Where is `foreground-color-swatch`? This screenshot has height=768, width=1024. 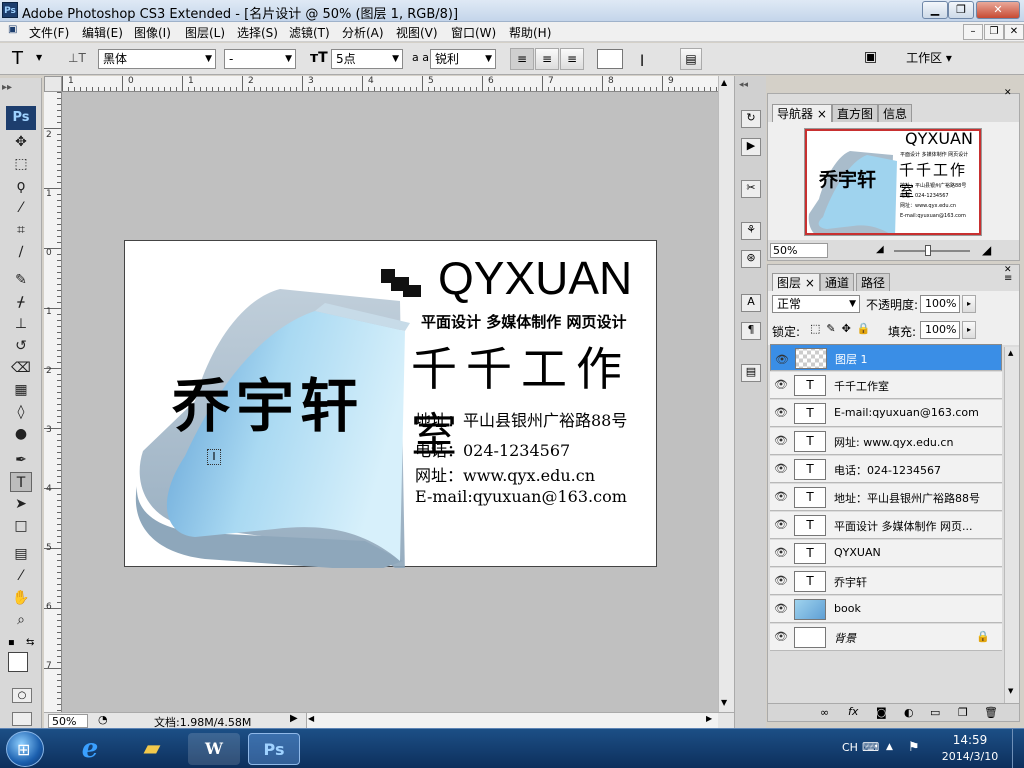
foreground-color-swatch is located at coordinates (18, 662).